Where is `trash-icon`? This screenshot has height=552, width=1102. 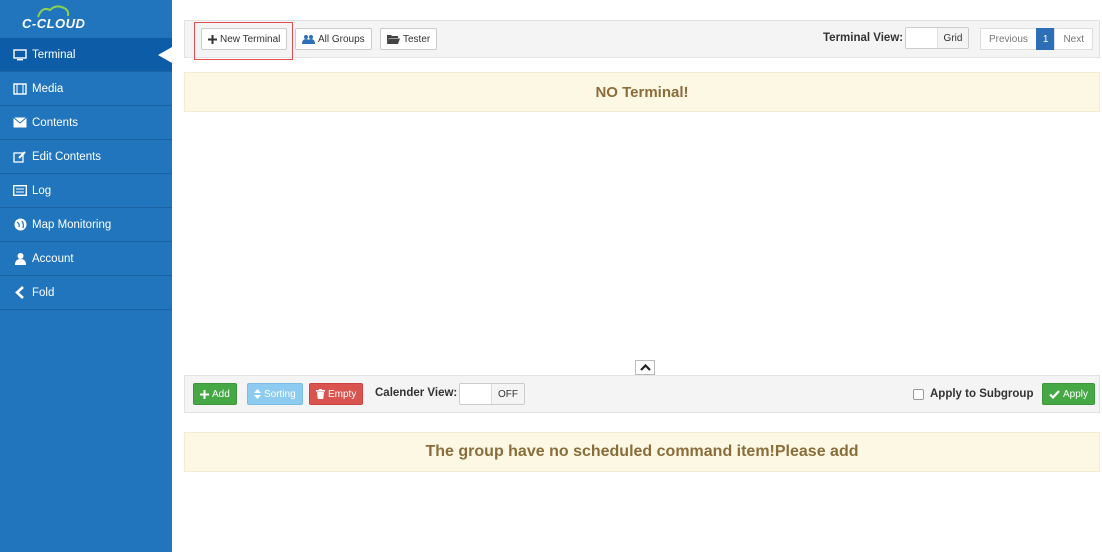 trash-icon is located at coordinates (320, 394).